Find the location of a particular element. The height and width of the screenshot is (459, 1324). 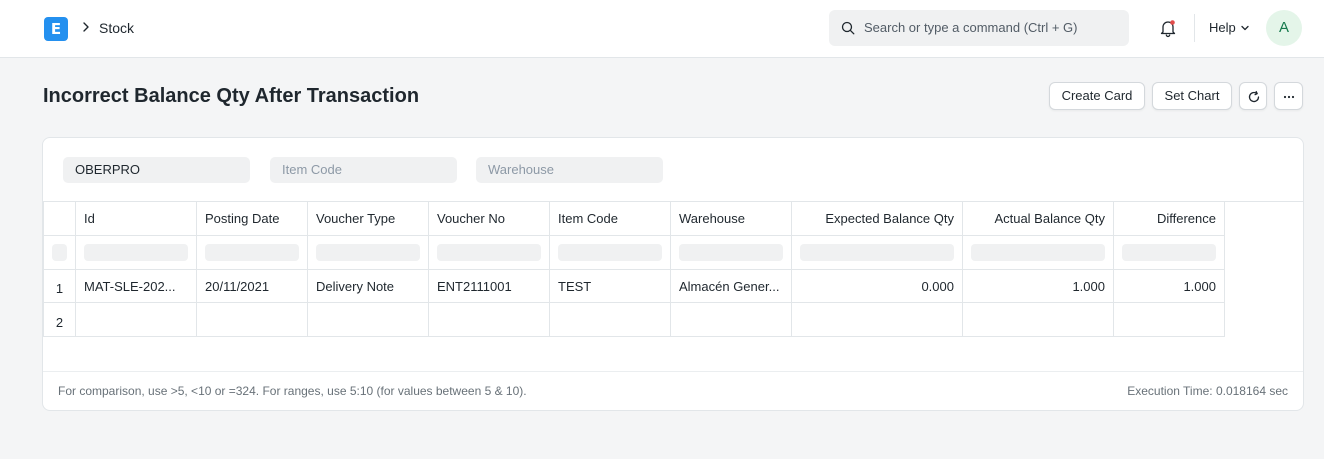

company-filter: OBERPRO is located at coordinates (156, 170).